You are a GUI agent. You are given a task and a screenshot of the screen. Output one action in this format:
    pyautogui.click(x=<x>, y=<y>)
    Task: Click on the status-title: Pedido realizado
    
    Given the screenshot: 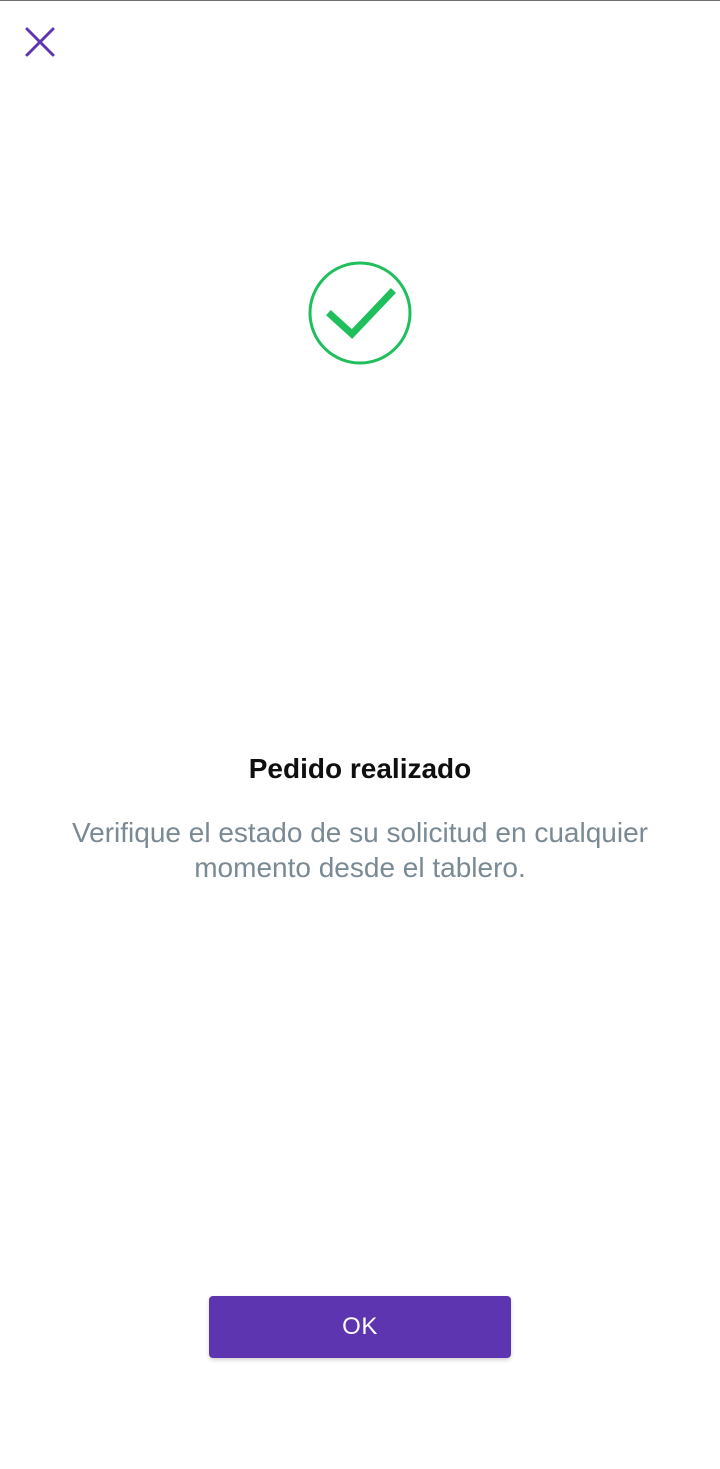 What is the action you would take?
    pyautogui.click(x=360, y=768)
    